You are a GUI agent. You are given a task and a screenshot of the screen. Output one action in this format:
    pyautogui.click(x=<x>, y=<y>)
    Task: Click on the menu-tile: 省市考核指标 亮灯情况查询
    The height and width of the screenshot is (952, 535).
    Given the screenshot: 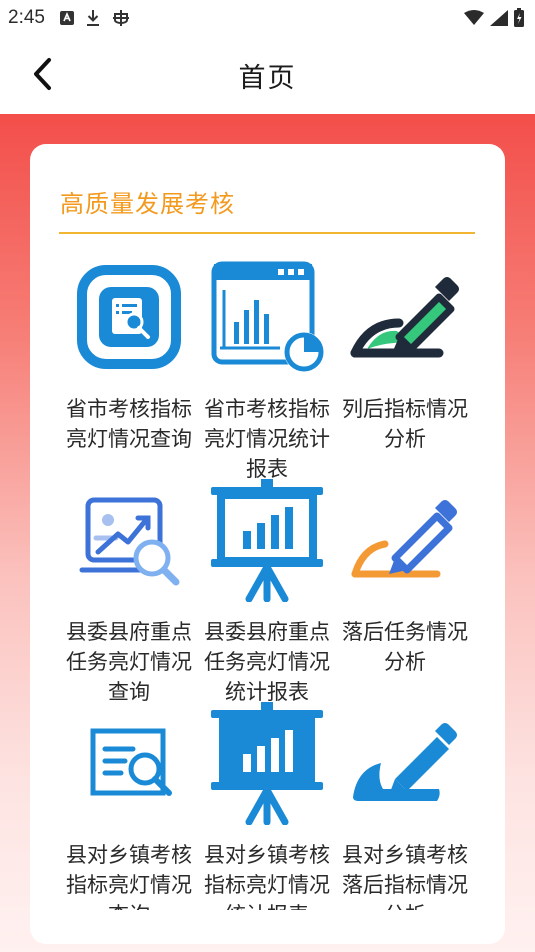 What is the action you would take?
    pyautogui.click(x=129, y=365)
    